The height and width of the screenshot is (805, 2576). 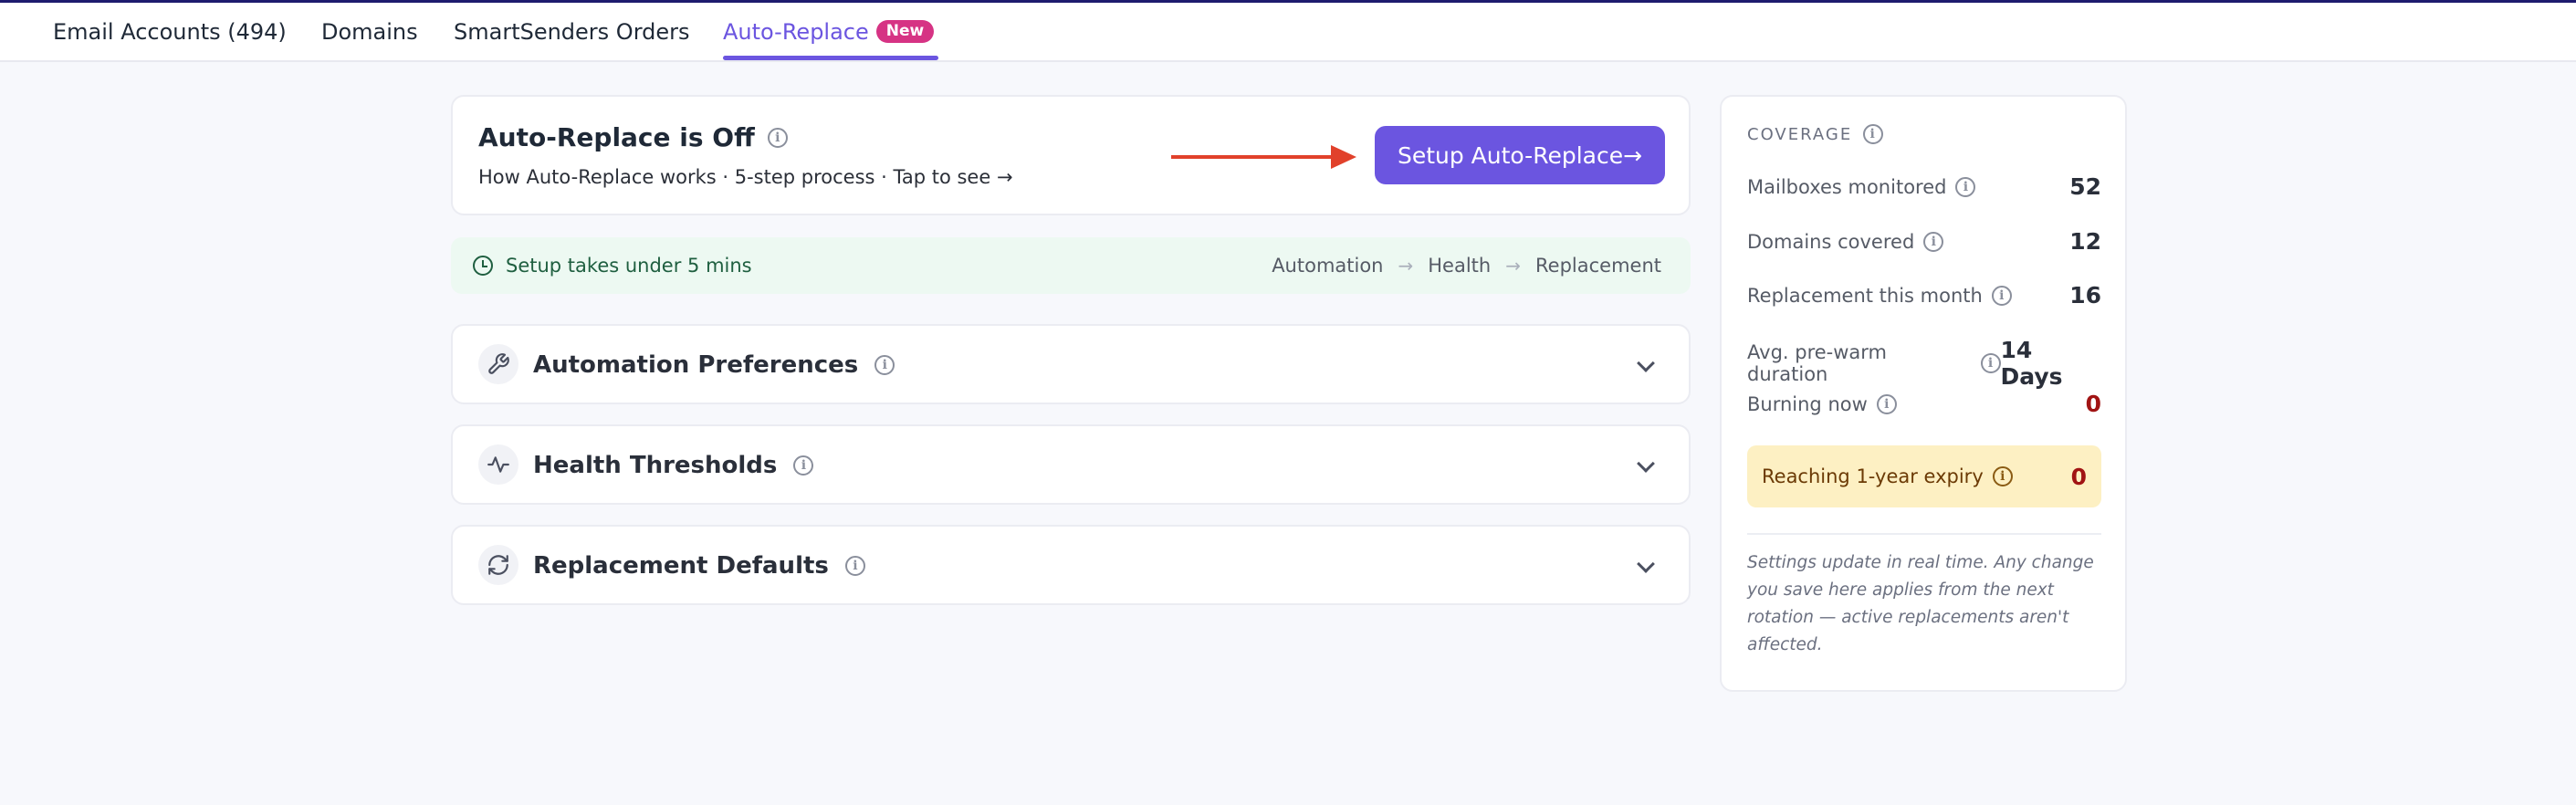 I want to click on stat-replacement-this-month: Replacement this month i 16, so click(x=1924, y=295).